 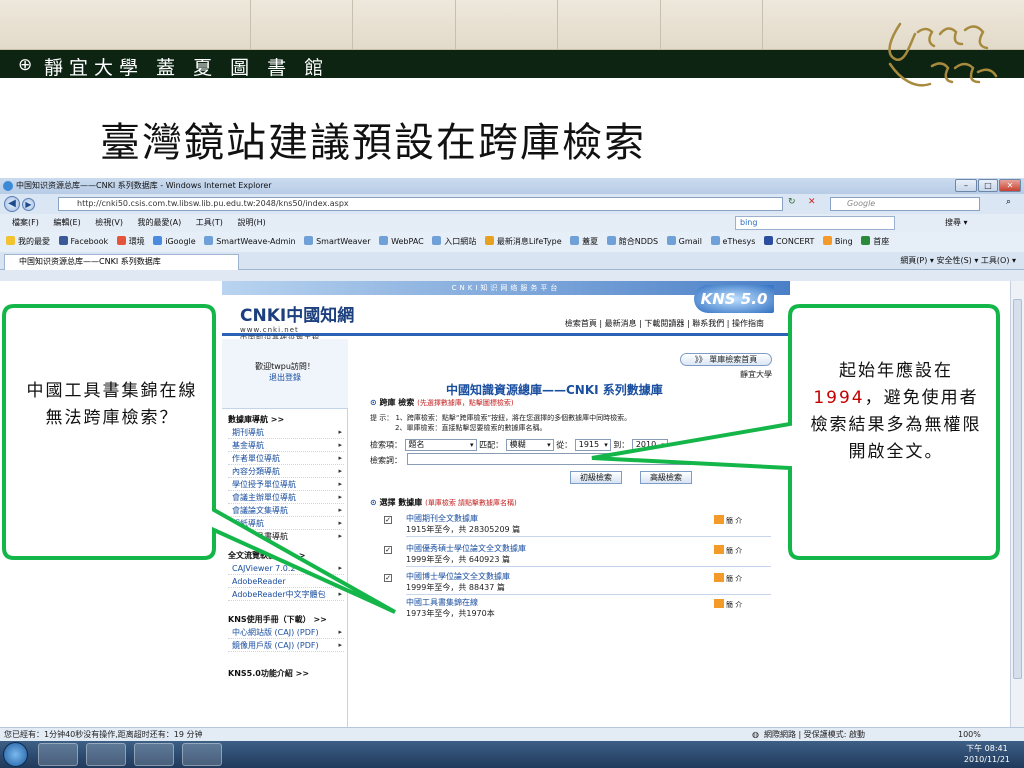 I want to click on left-callout-text: 中國工具書集錦在線 無法跨庫檢索？, so click(x=112, y=404).